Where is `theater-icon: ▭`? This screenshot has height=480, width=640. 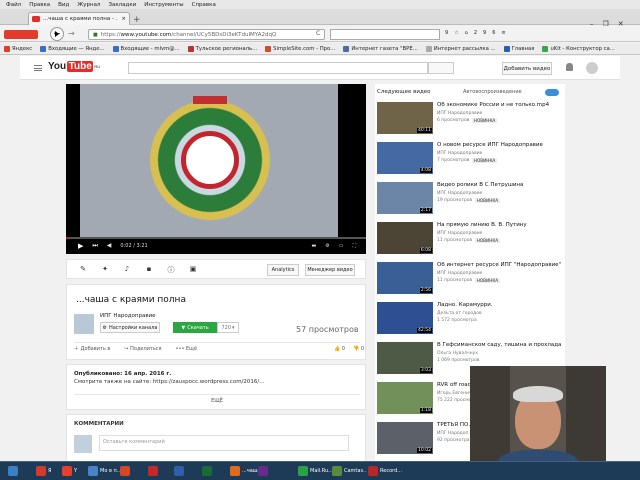
theater-icon: ▭ is located at coordinates (341, 246).